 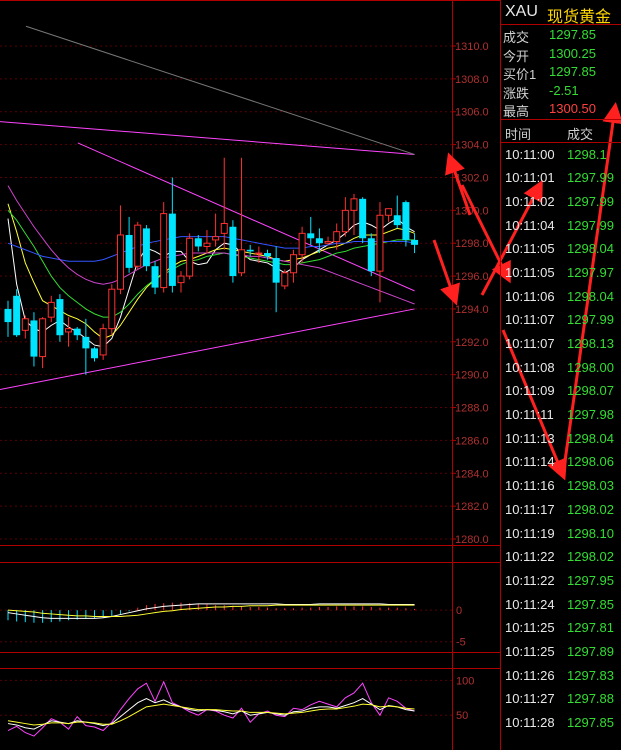 I want to click on tick-price: 1297.83, so click(x=590, y=675).